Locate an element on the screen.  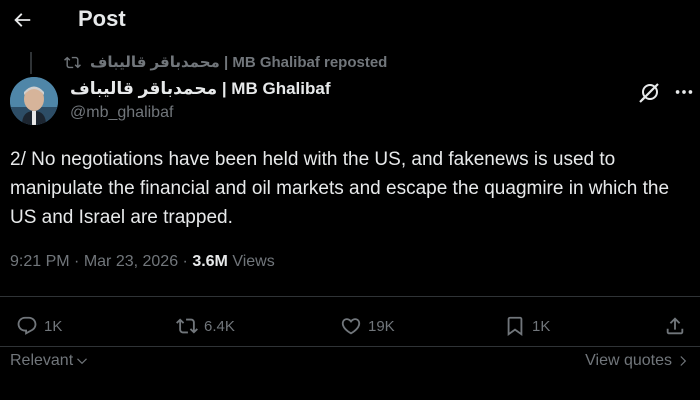
heart-icon is located at coordinates (351, 326).